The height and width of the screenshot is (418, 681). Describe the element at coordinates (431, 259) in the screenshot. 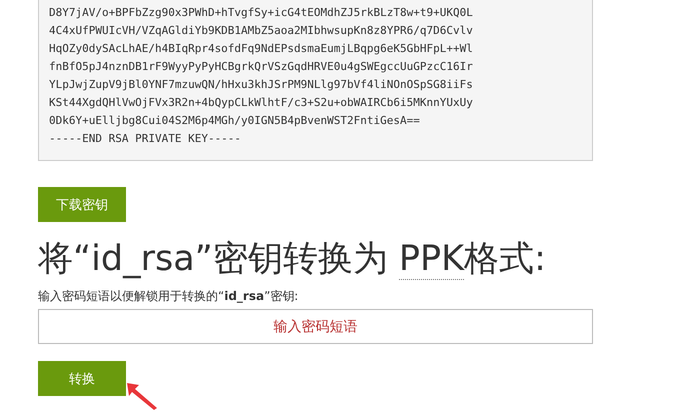

I see `abbreviation: PPK` at that location.